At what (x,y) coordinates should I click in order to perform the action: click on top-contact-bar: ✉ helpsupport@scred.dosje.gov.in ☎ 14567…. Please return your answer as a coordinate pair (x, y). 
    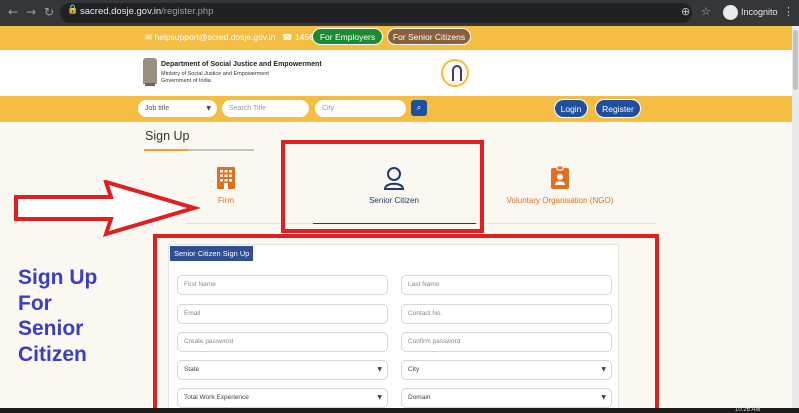
    Looking at the image, I should click on (399, 38).